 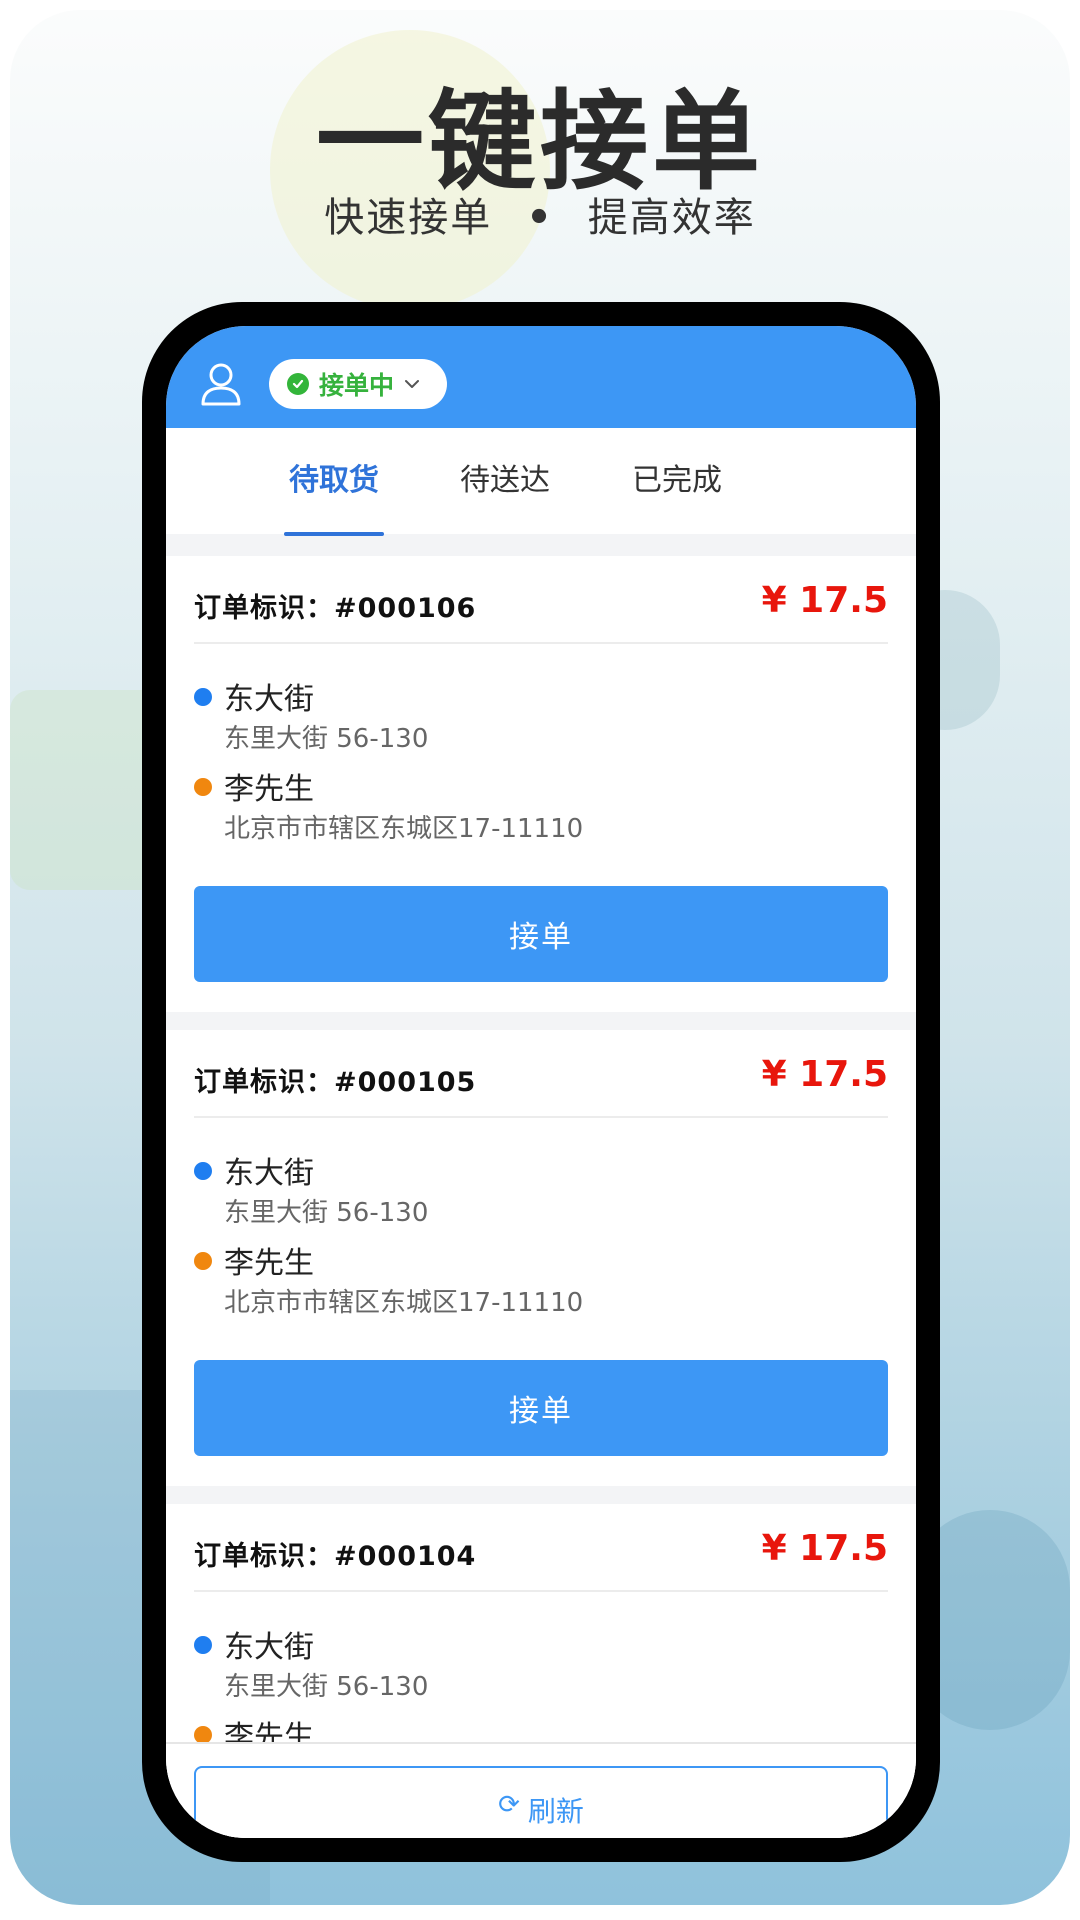 I want to click on check-circle-icon, so click(x=298, y=384).